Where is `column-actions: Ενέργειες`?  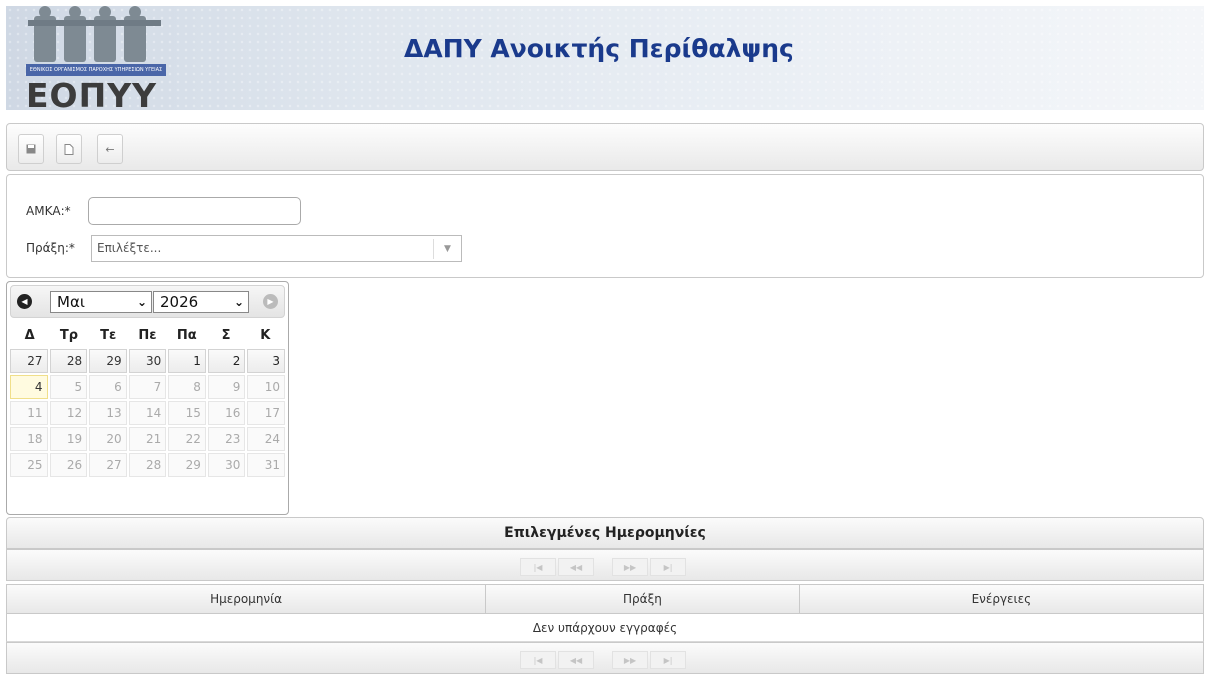 column-actions: Ενέργειες is located at coordinates (1001, 599).